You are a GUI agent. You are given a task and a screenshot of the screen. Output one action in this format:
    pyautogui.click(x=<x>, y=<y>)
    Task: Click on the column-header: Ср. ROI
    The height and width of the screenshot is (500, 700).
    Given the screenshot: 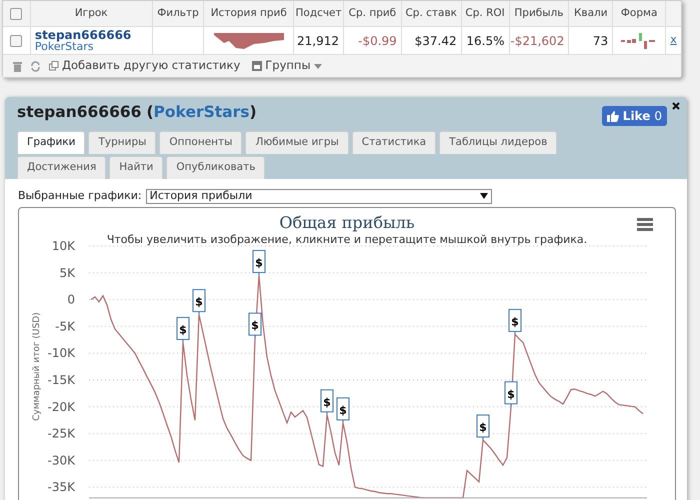 What is the action you would take?
    pyautogui.click(x=485, y=14)
    